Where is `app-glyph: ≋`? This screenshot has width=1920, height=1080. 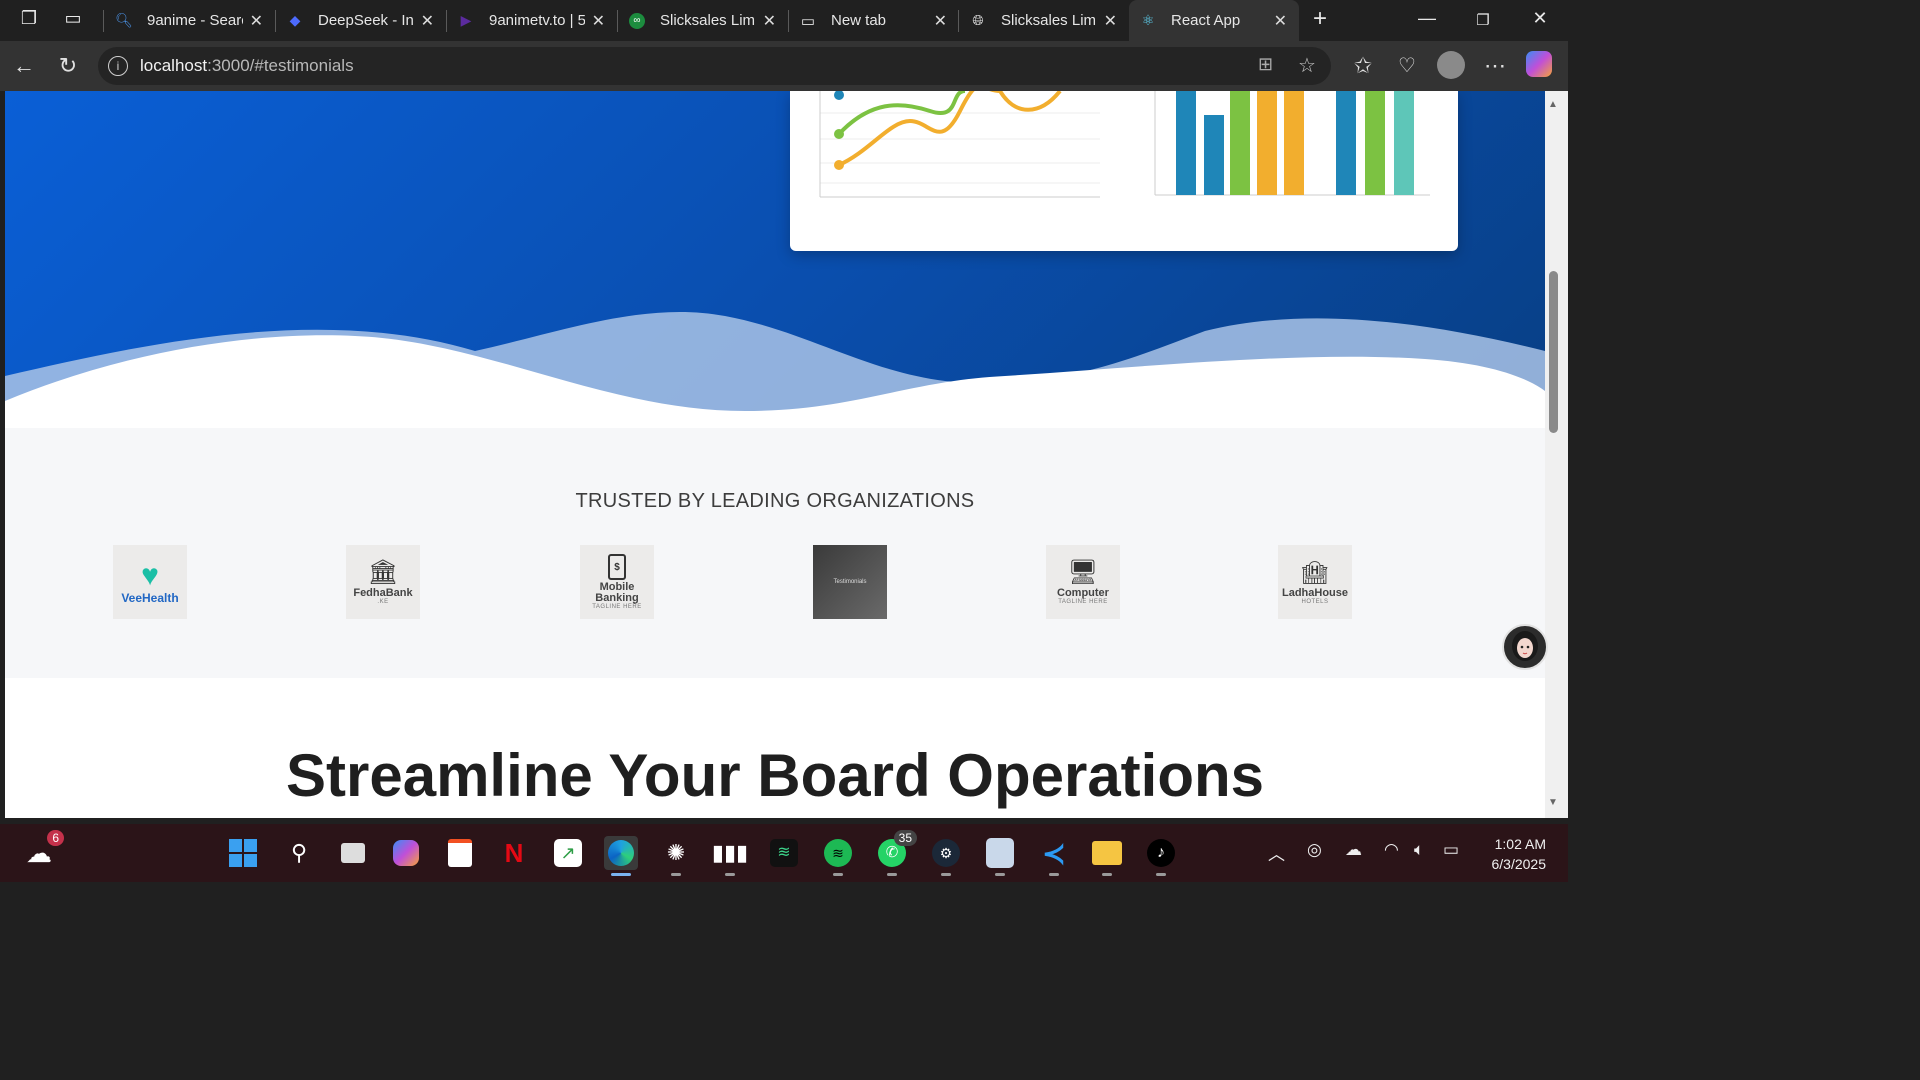 app-glyph: ≋ is located at coordinates (784, 853).